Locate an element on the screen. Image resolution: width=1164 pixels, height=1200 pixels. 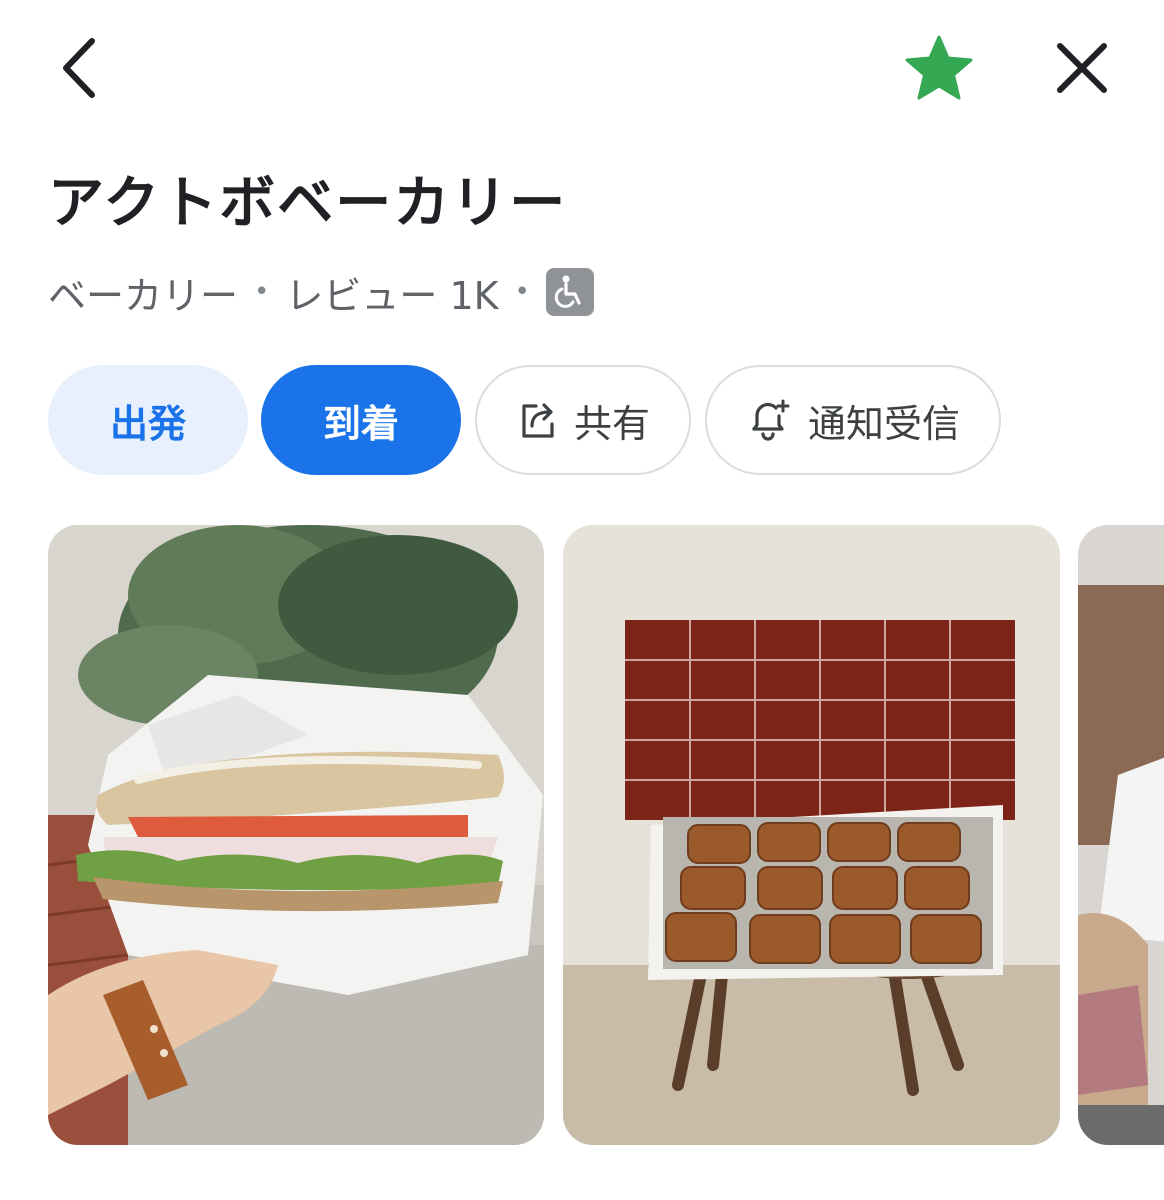
arrive-button: 到着 is located at coordinates (361, 420).